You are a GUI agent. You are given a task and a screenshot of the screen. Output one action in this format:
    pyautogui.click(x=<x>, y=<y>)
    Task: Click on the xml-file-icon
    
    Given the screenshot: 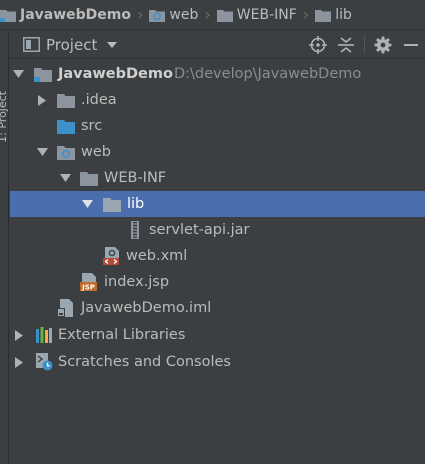 What is the action you would take?
    pyautogui.click(x=112, y=256)
    